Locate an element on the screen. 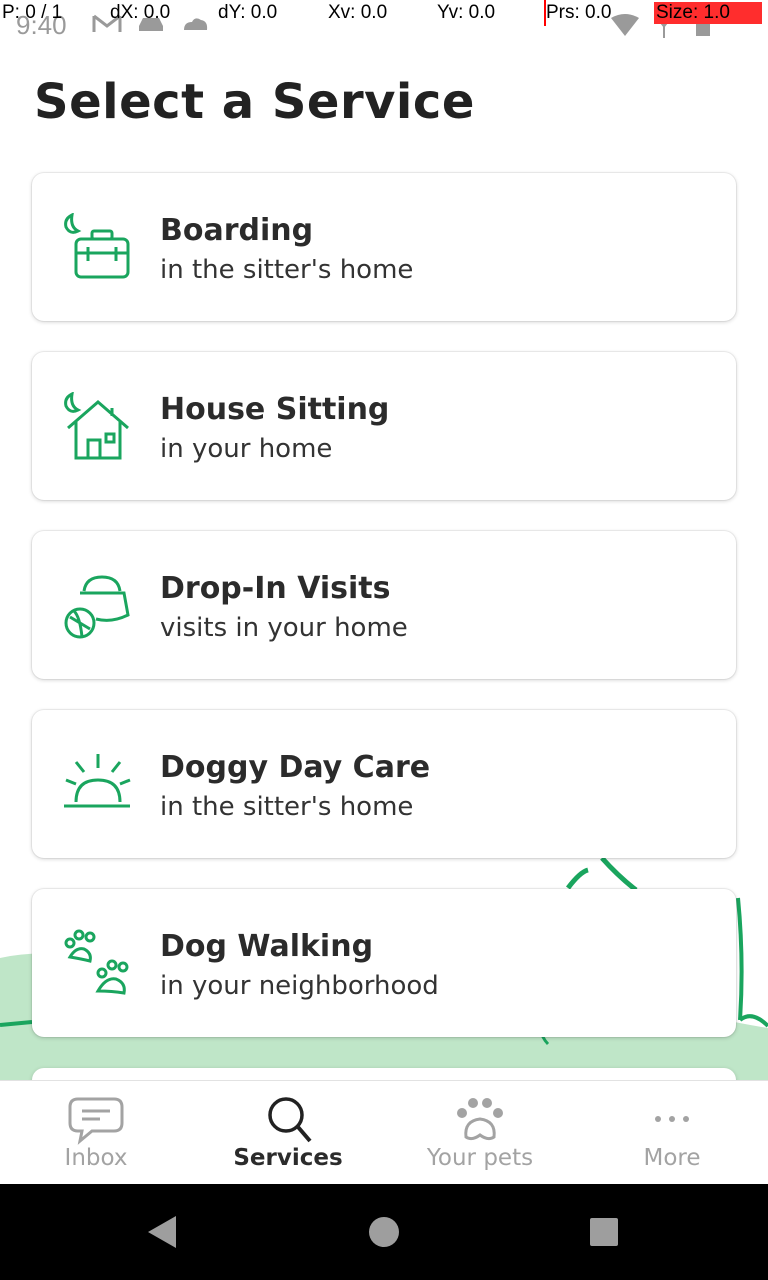  service-card-drop-in-visits: Drop-In Visits visits in your home is located at coordinates (384, 605).